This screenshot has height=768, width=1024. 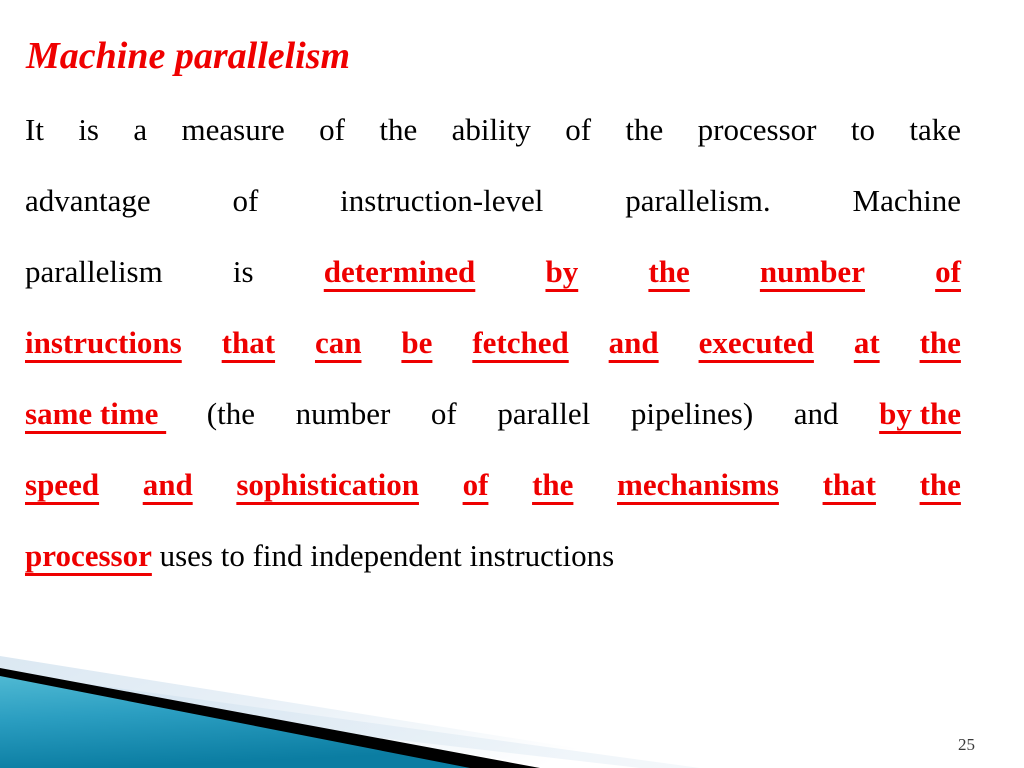 I want to click on word: ability, so click(x=491, y=129).